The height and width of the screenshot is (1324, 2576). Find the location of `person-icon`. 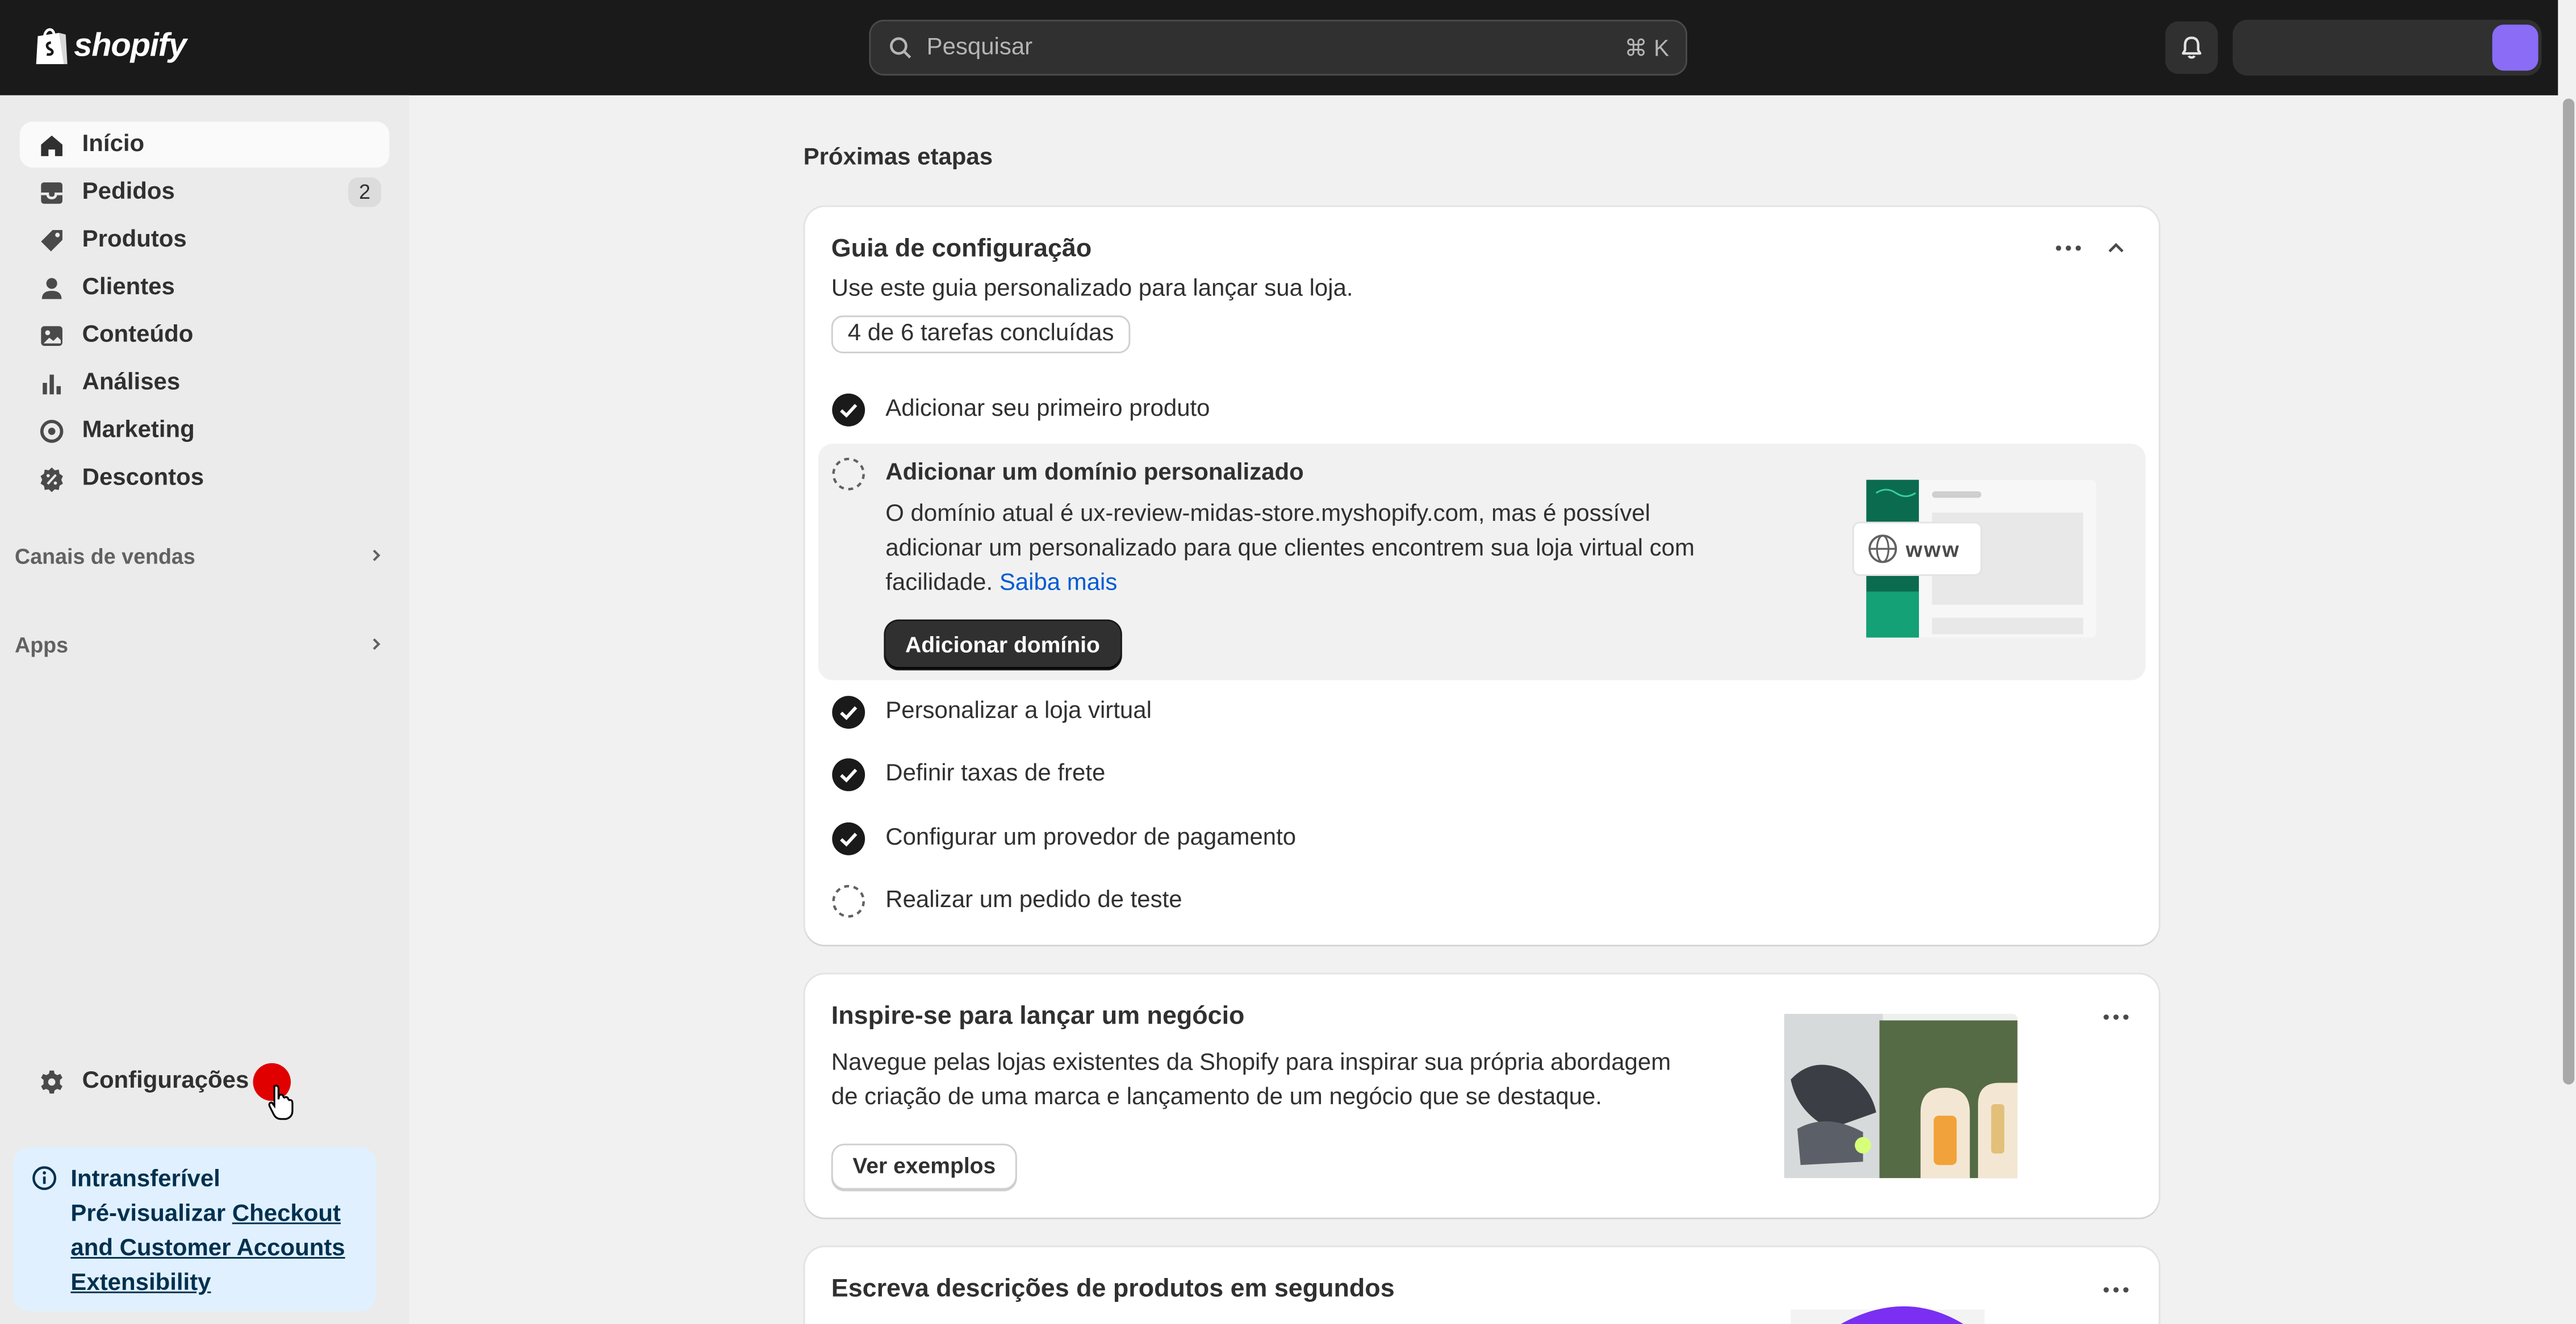

person-icon is located at coordinates (51, 288).